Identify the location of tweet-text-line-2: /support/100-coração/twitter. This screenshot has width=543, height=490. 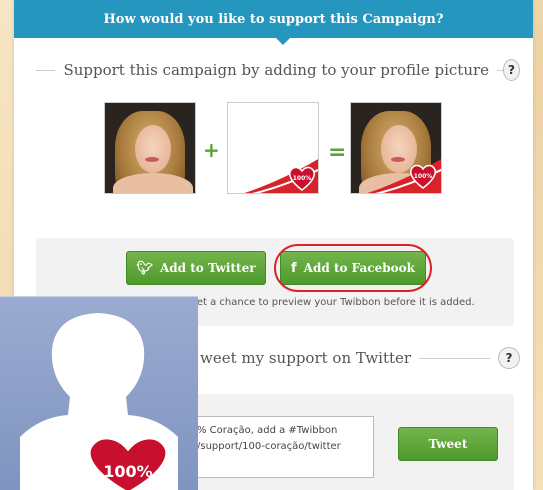
(269, 446).